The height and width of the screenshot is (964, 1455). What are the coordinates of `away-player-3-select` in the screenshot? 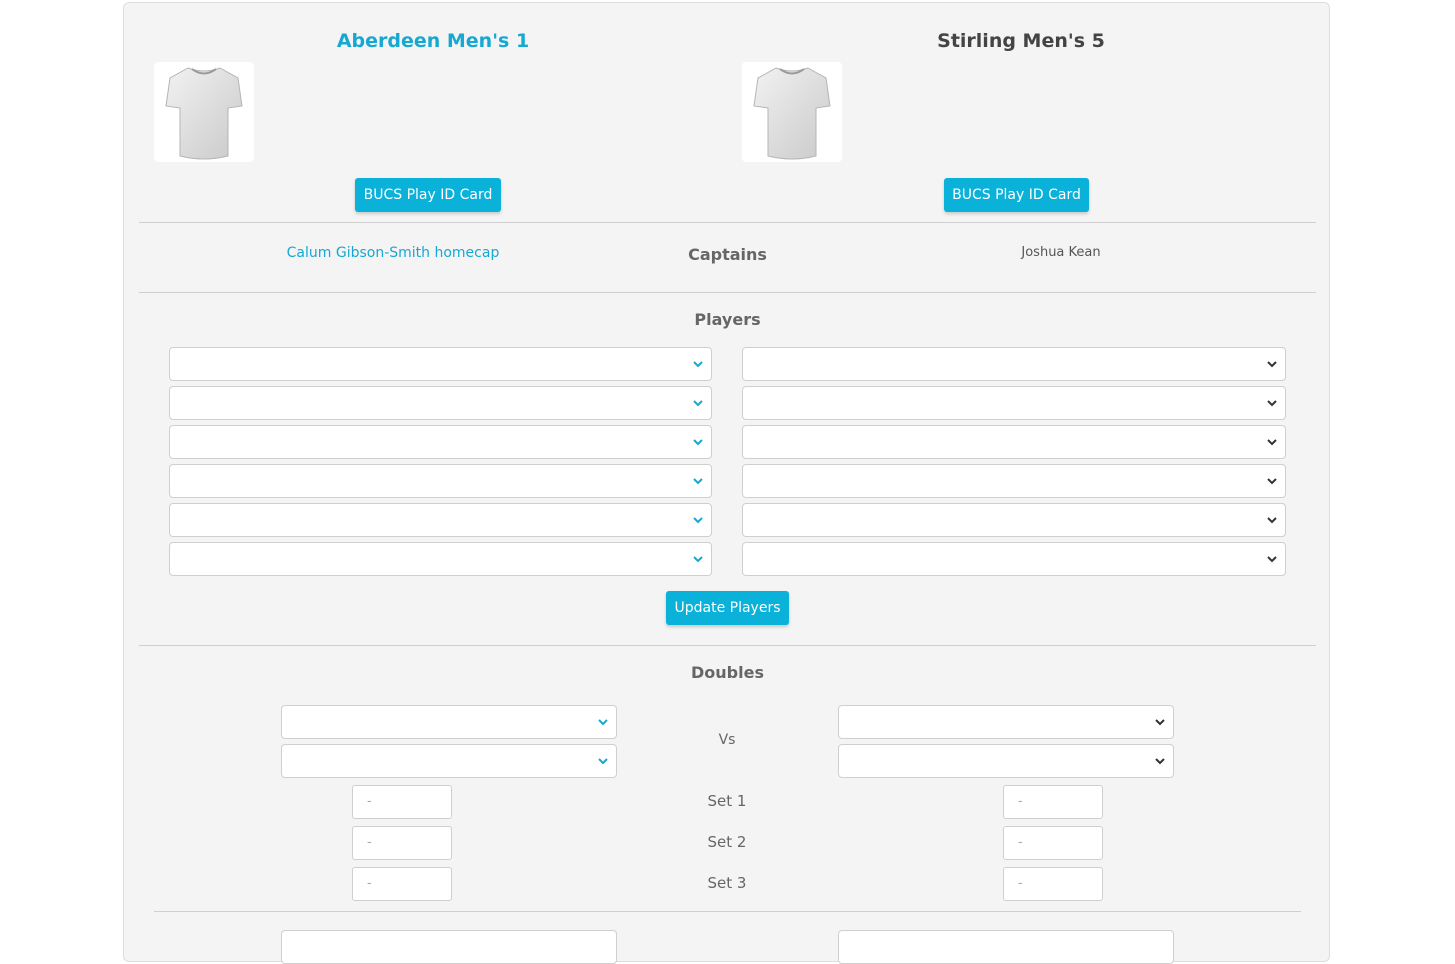 It's located at (1014, 442).